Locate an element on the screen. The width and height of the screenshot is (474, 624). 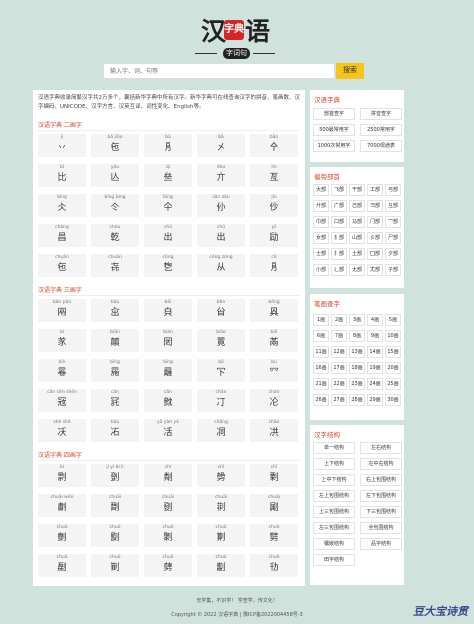
char-cell: chí 㔂 is located at coordinates (168, 475).